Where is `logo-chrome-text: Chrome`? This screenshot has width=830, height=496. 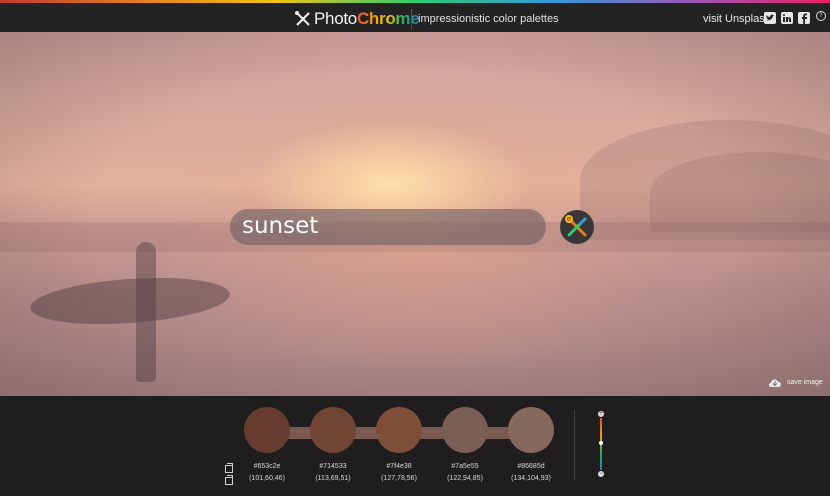 logo-chrome-text: Chrome is located at coordinates (388, 18).